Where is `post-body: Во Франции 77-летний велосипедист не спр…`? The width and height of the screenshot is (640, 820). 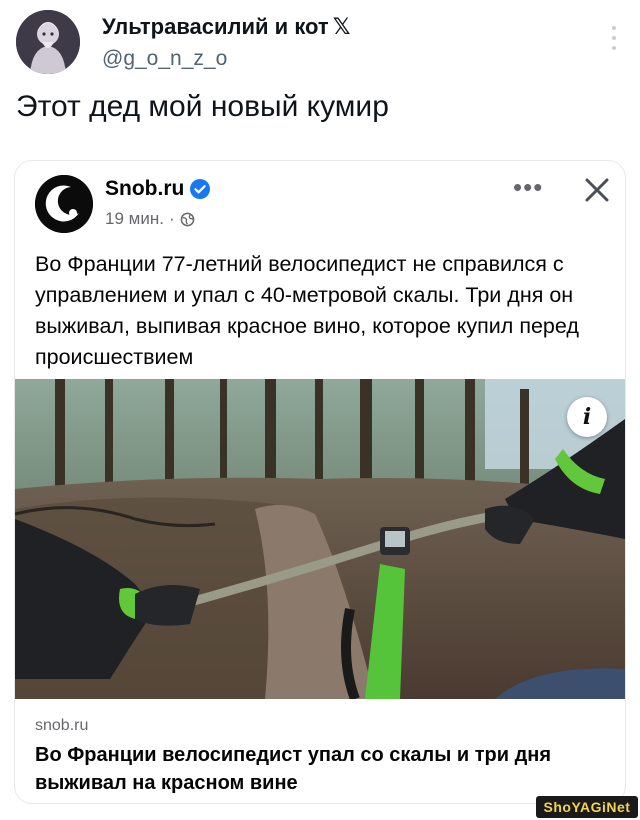
post-body: Во Франции 77-летний велосипедист не спр… is located at coordinates (307, 310).